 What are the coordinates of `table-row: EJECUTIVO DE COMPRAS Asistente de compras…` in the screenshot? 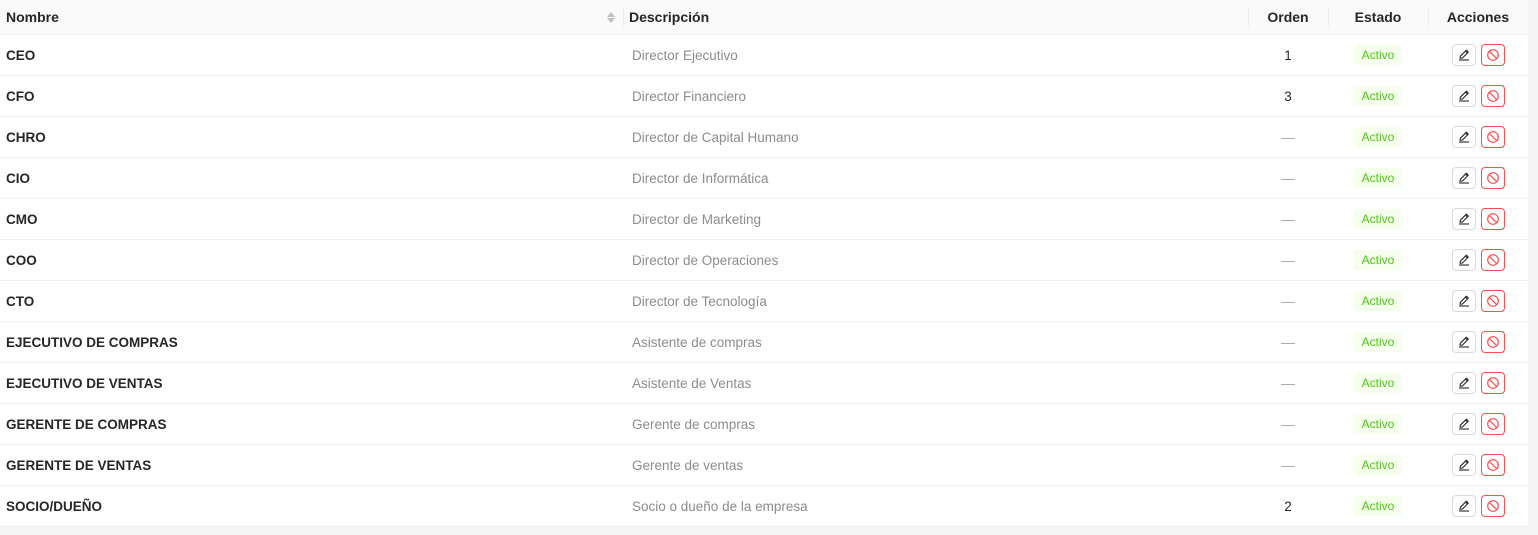 It's located at (764, 342).